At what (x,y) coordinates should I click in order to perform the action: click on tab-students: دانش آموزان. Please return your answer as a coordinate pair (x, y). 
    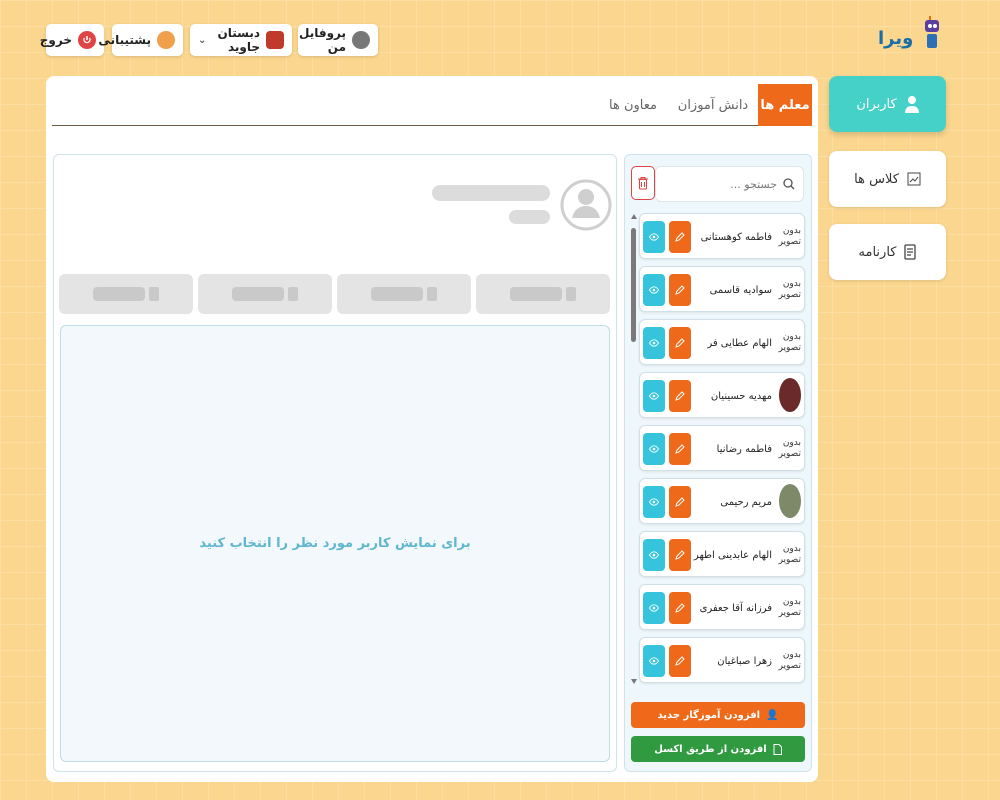
    Looking at the image, I should click on (713, 105).